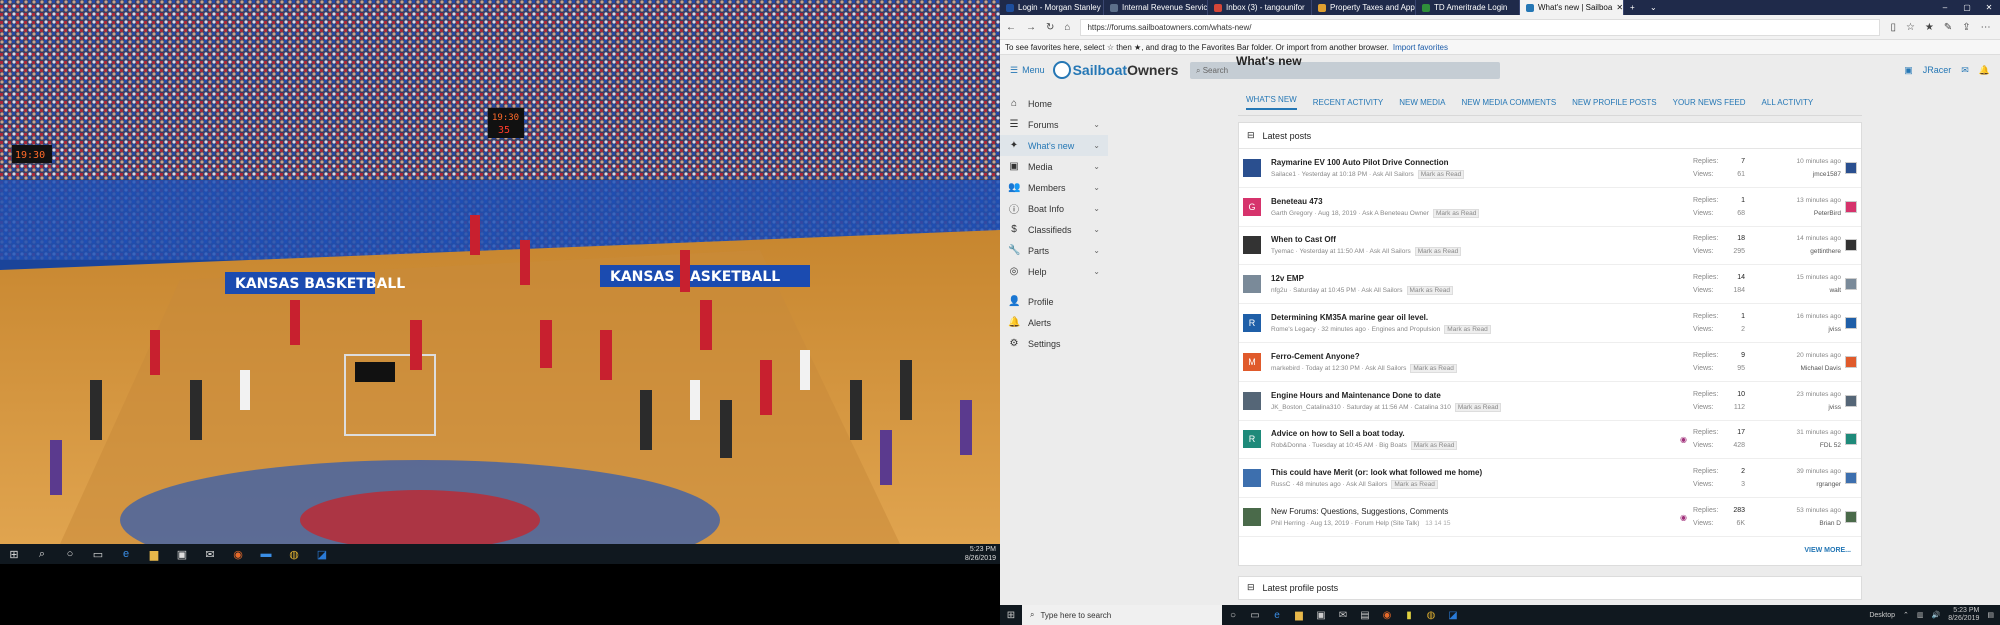 The width and height of the screenshot is (2000, 625). Describe the element at coordinates (1793, 445) in the screenshot. I see `last-post-user: FDL 52` at that location.